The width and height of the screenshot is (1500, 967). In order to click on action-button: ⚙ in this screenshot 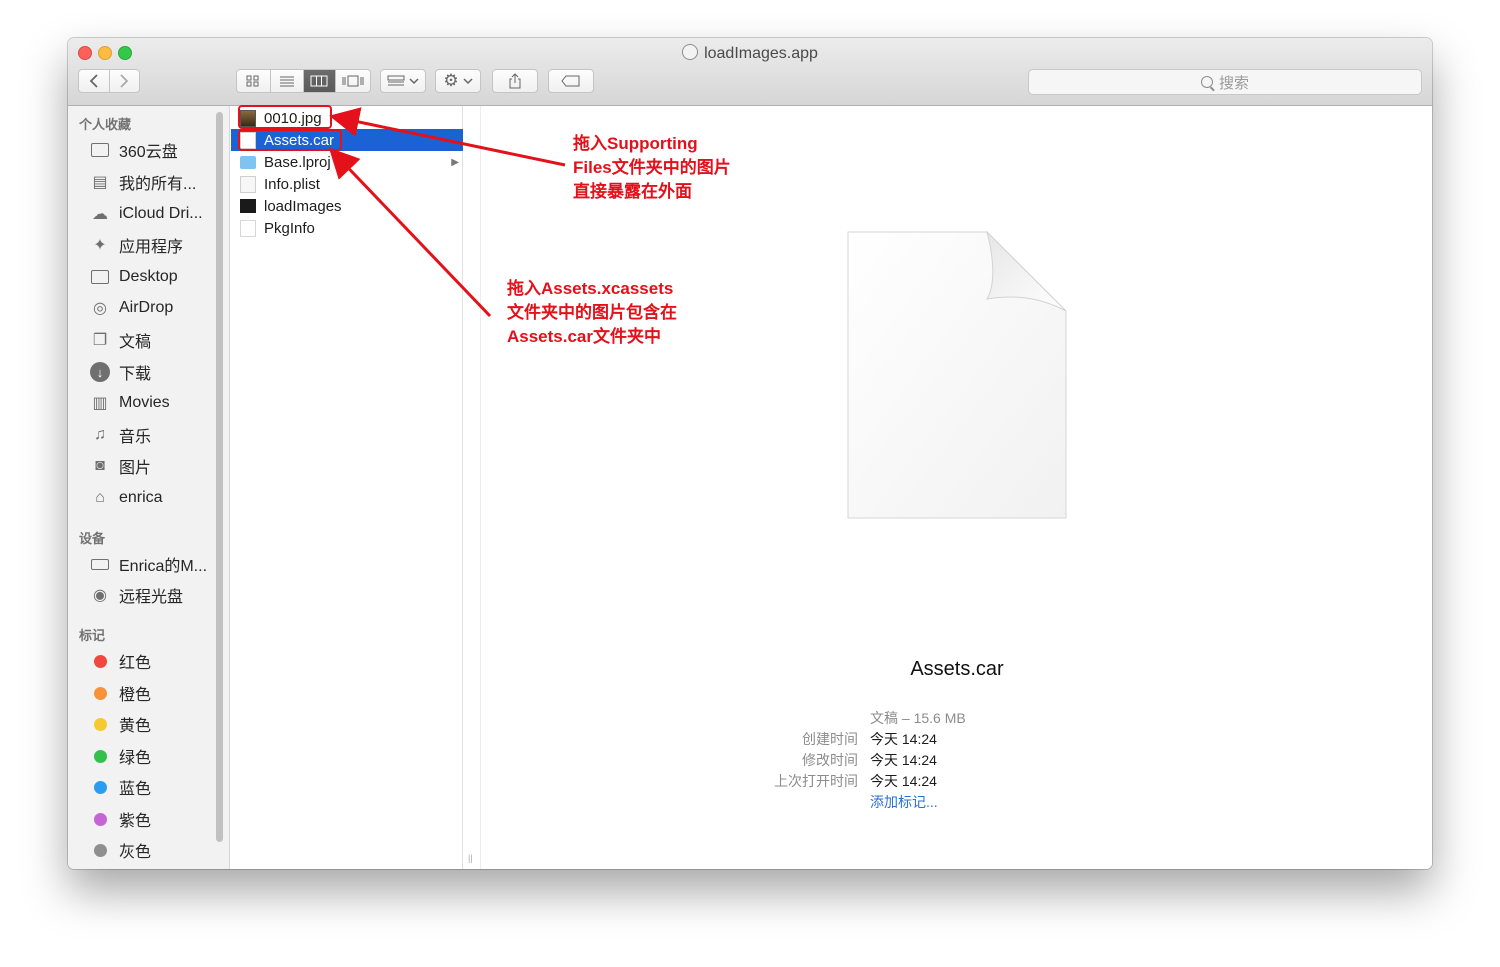, I will do `click(458, 81)`.